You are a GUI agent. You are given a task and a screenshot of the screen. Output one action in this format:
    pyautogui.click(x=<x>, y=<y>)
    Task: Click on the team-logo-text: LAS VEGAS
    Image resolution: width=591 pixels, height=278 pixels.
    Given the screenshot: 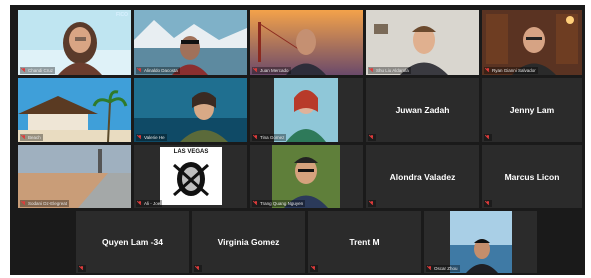 What is the action you would take?
    pyautogui.click(x=191, y=152)
    